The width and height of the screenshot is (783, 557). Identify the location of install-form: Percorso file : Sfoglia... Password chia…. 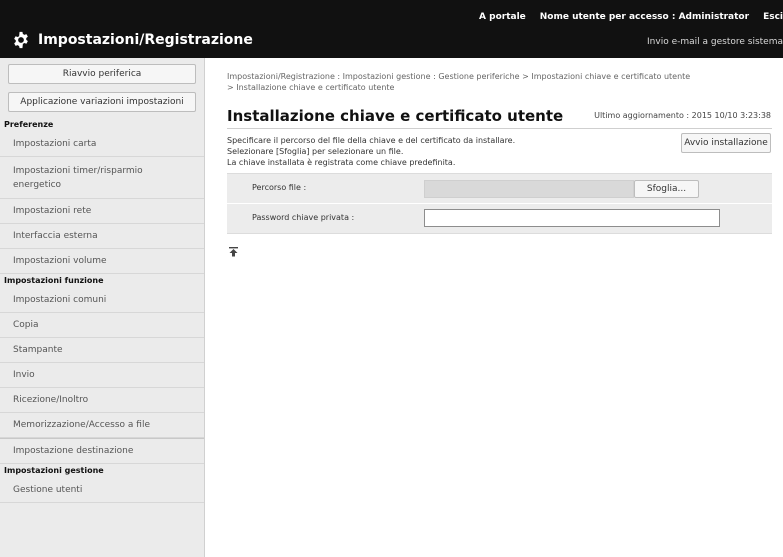
(499, 203).